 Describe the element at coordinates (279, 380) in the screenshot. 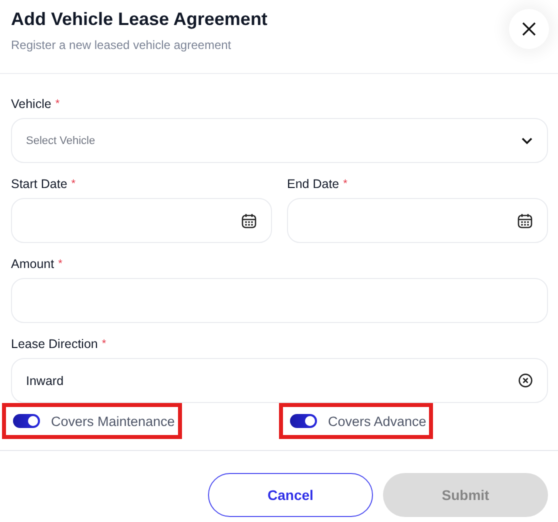

I see `input-field: Inward` at that location.